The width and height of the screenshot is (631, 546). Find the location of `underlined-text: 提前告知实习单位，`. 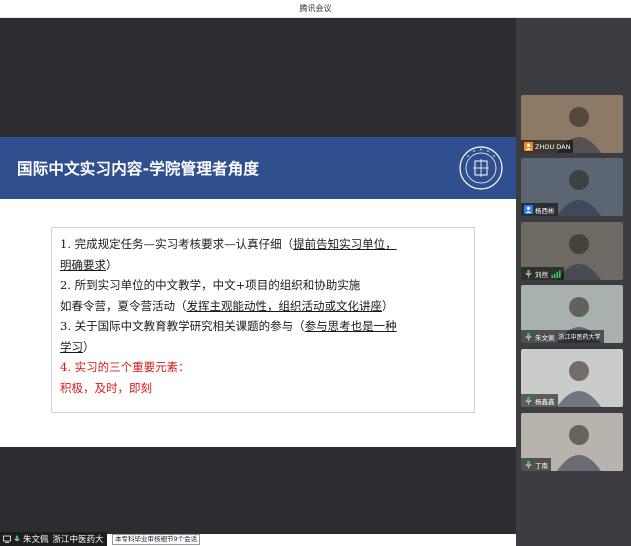

underlined-text: 提前告知实习单位， is located at coordinates (345, 244).